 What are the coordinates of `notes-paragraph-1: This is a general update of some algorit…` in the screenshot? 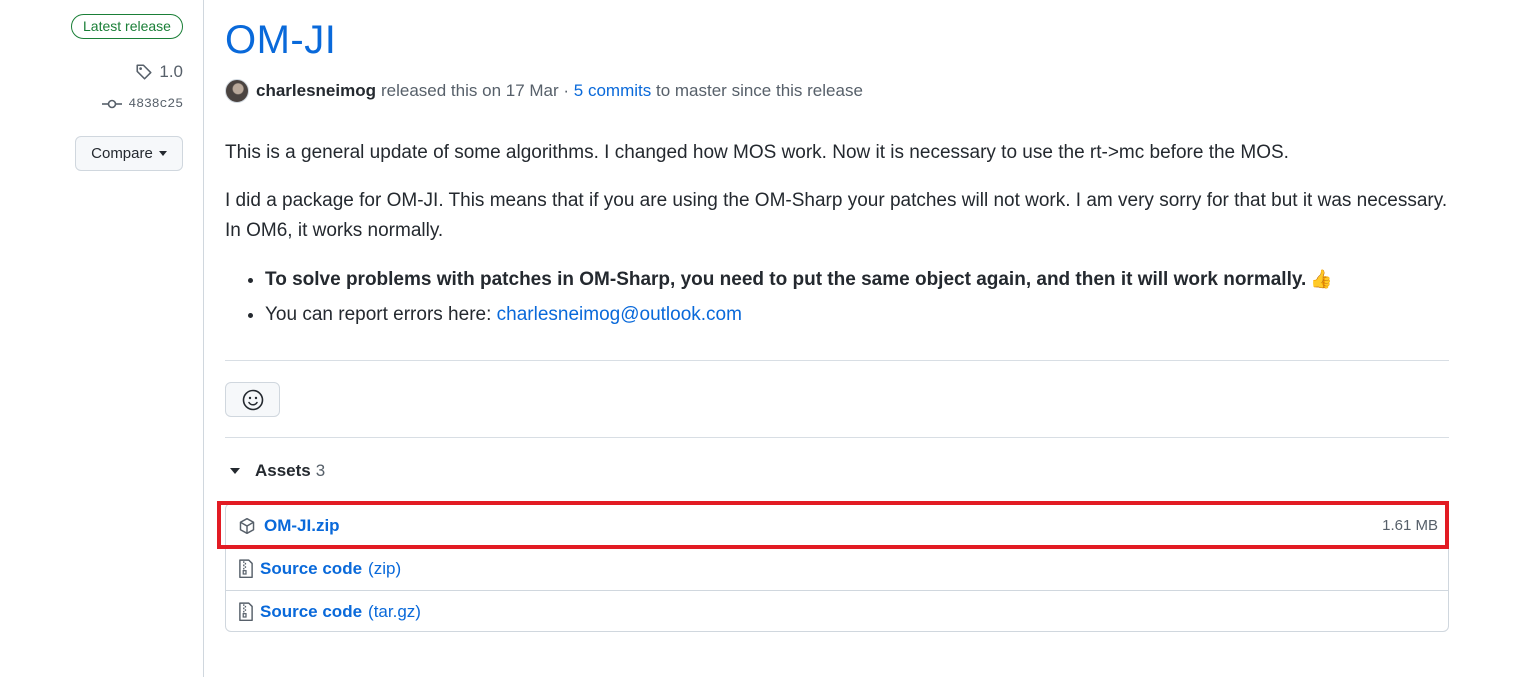 It's located at (757, 152).